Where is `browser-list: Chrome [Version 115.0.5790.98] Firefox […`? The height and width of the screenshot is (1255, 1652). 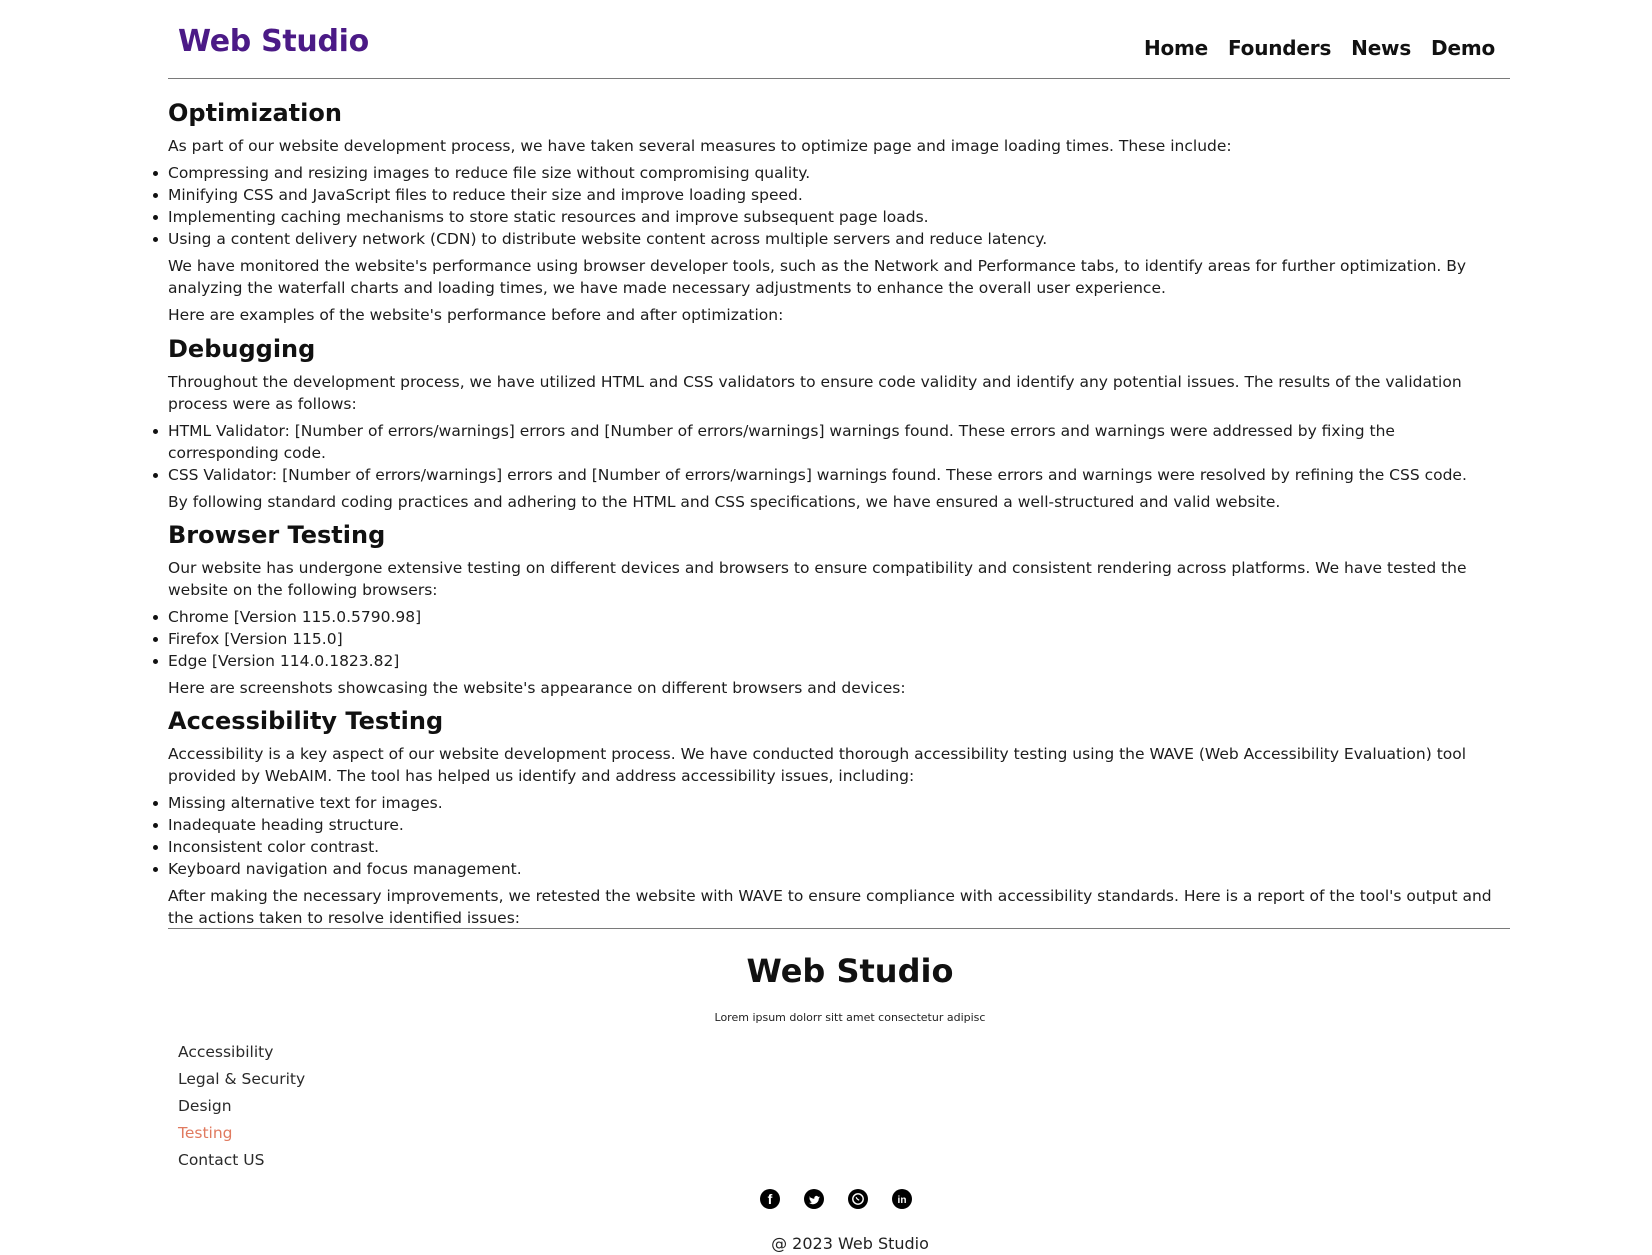 browser-list: Chrome [Version 115.0.5790.98] Firefox [… is located at coordinates (831, 639).